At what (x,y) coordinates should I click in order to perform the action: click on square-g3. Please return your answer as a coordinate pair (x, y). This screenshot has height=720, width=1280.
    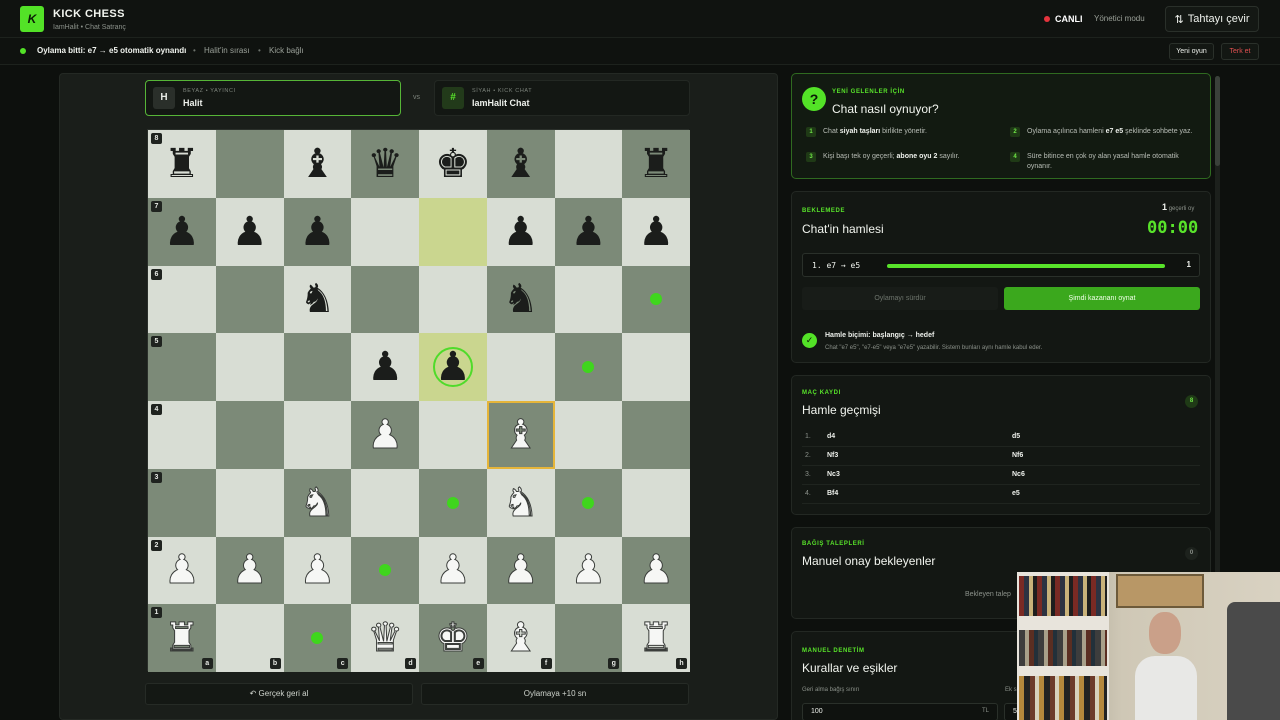
    Looking at the image, I should click on (588, 502).